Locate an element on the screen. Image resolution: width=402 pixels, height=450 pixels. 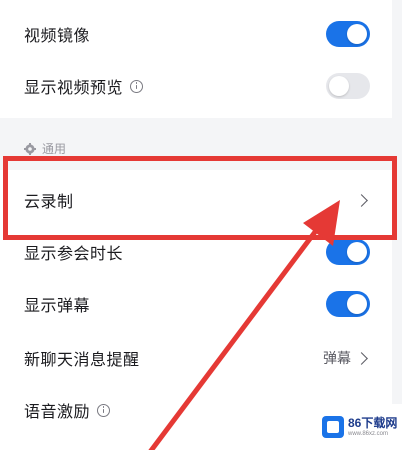
setting-row-show-danmaku: 显示弹幕 is located at coordinates (196, 304).